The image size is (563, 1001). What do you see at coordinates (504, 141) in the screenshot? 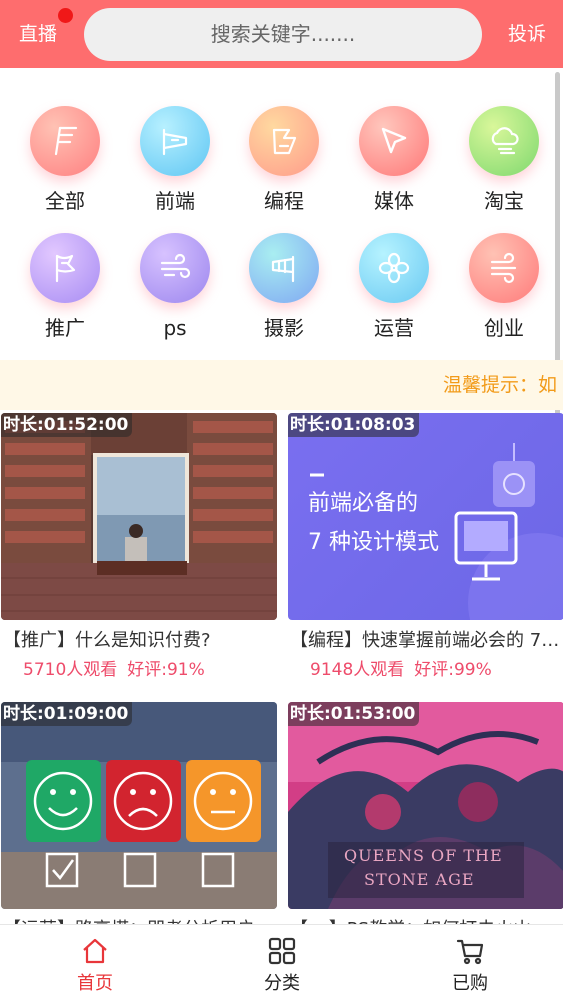
I see `cloud-wind-icon` at bounding box center [504, 141].